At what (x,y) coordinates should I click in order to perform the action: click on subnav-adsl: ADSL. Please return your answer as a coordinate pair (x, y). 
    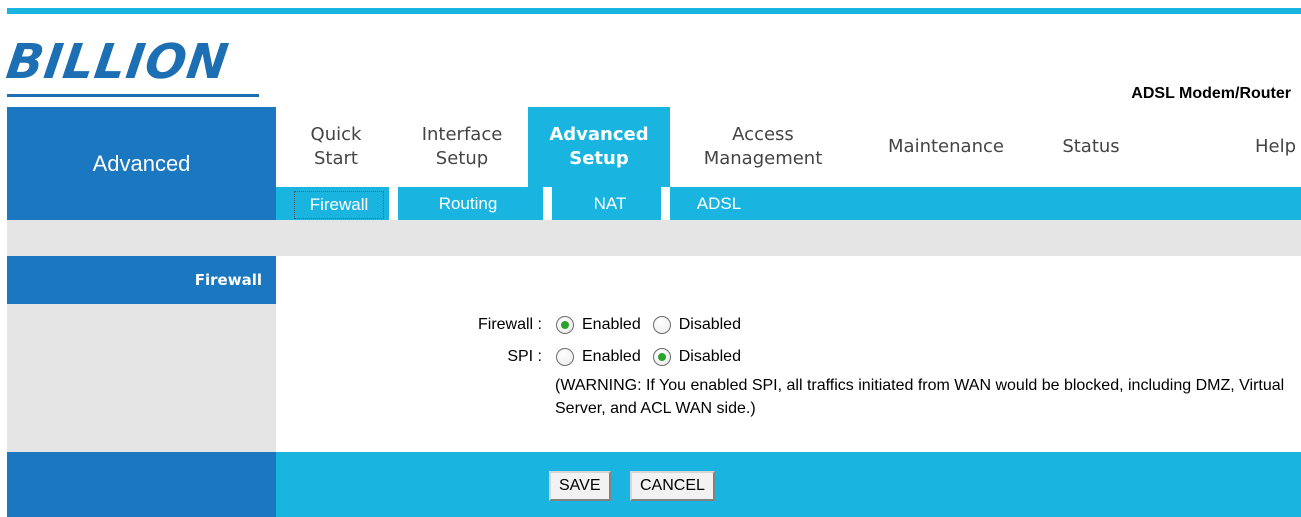
    Looking at the image, I should click on (719, 204).